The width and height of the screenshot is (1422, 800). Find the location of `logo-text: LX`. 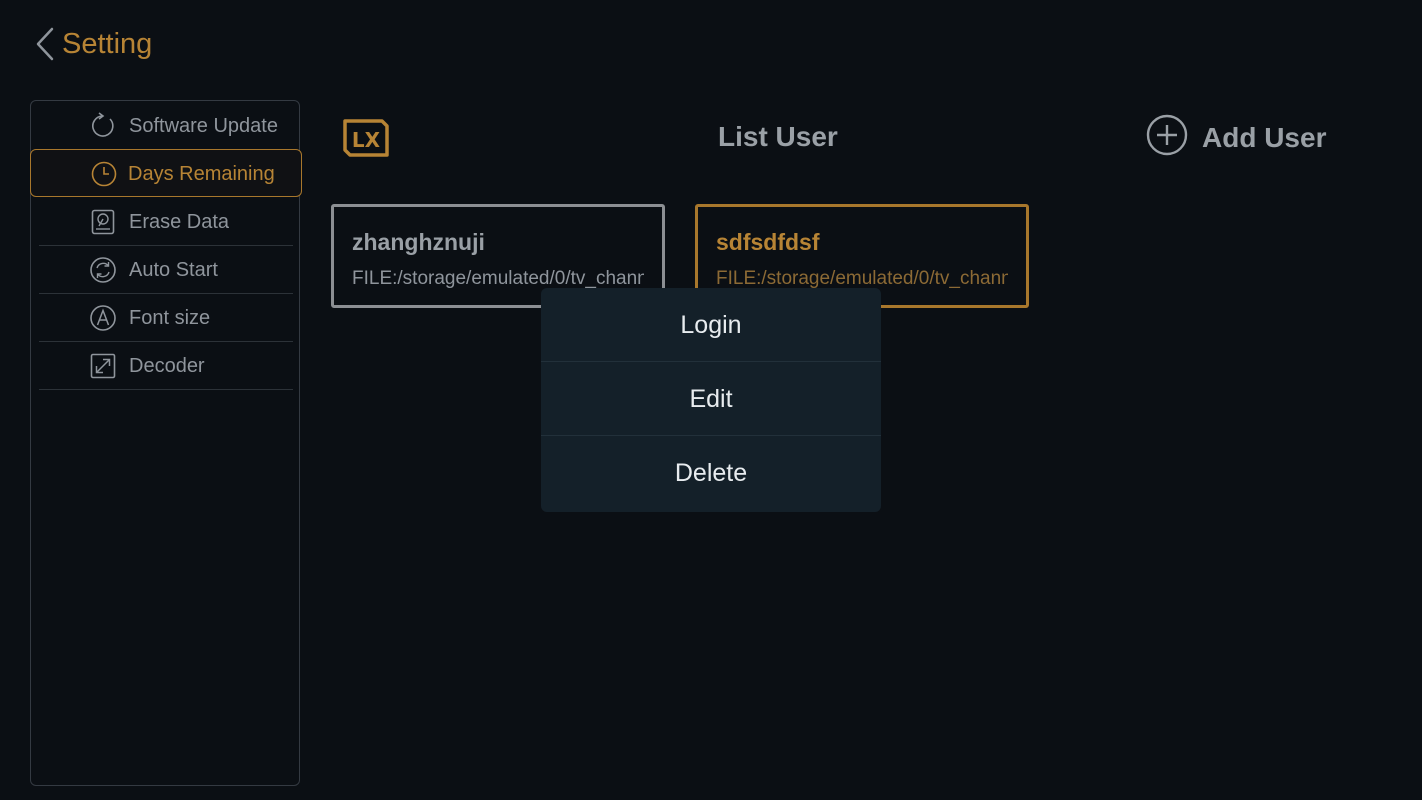

logo-text: LX is located at coordinates (366, 140).